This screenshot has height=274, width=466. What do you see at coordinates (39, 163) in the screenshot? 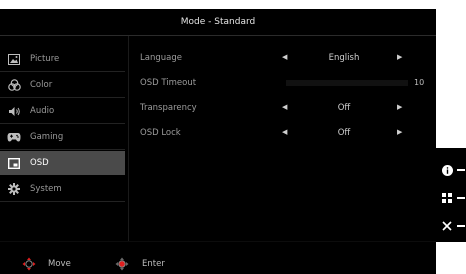
I see `sidebar-item-label: OSD` at bounding box center [39, 163].